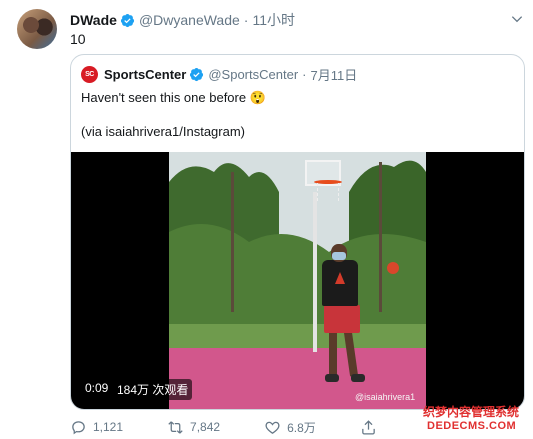 The width and height of the screenshot is (533, 439). What do you see at coordinates (272, 427) in the screenshot?
I see `heart-icon` at bounding box center [272, 427].